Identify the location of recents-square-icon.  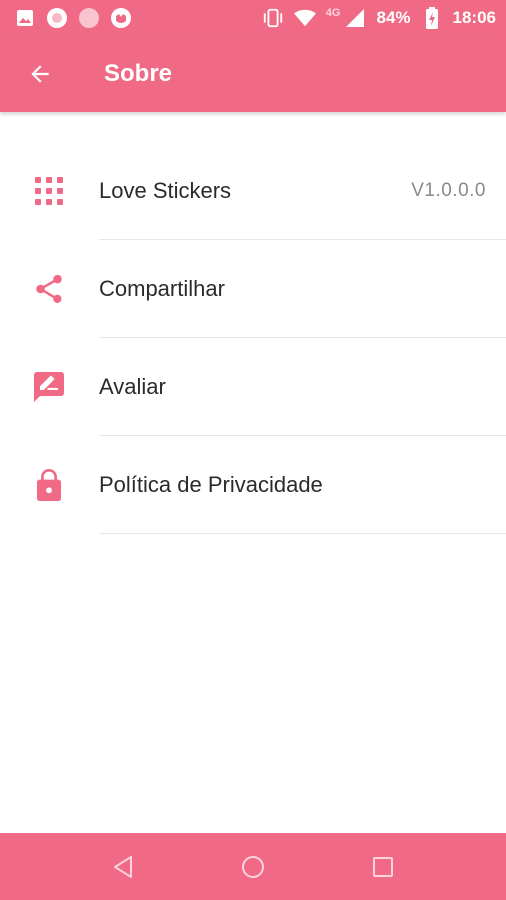
(383, 866).